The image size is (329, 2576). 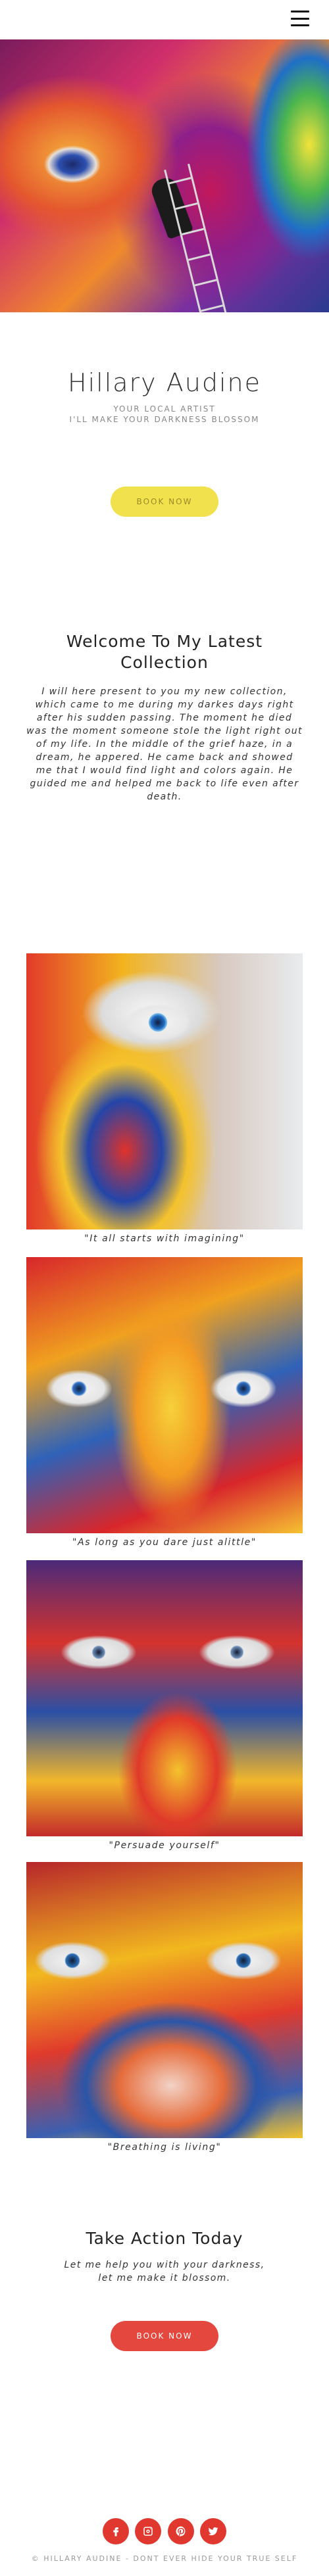 What do you see at coordinates (198, 238) in the screenshot?
I see `ladder` at bounding box center [198, 238].